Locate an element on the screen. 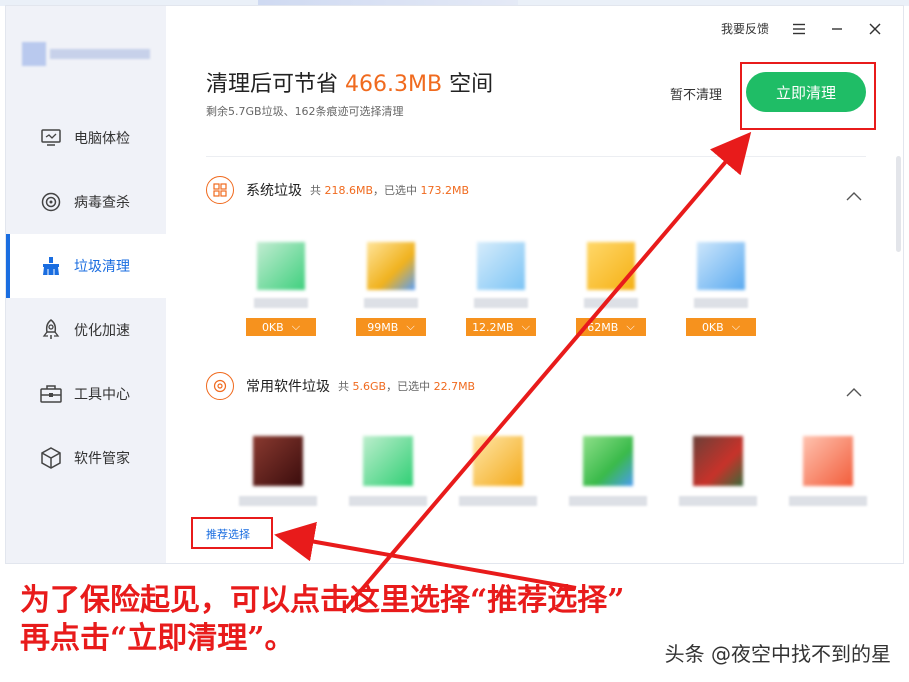 This screenshot has height=682, width=909. page-subtitle: 剩余5.7GB垃圾、162条痕迹可选择清理 is located at coordinates (305, 111).